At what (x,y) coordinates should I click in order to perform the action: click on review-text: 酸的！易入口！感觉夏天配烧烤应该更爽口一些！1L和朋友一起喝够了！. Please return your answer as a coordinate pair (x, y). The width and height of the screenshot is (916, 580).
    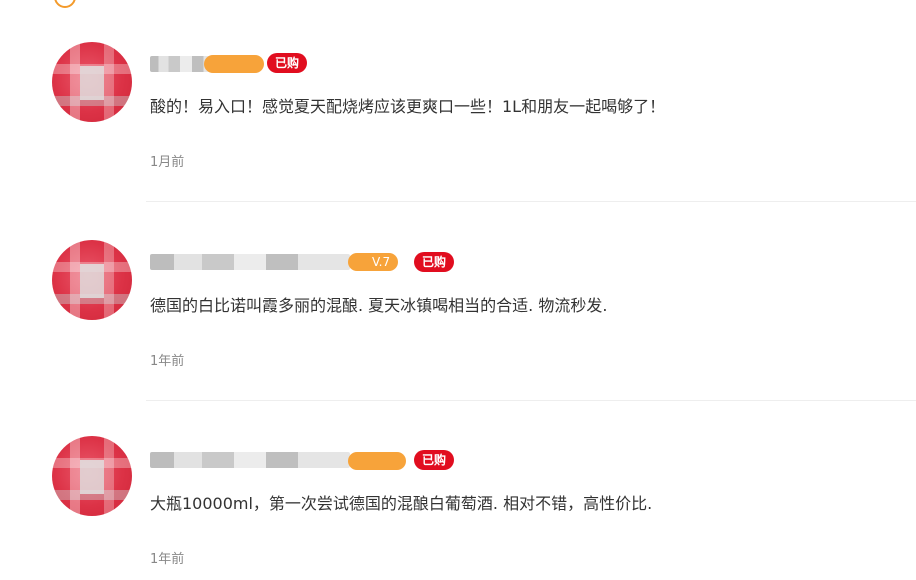
    Looking at the image, I should click on (408, 106).